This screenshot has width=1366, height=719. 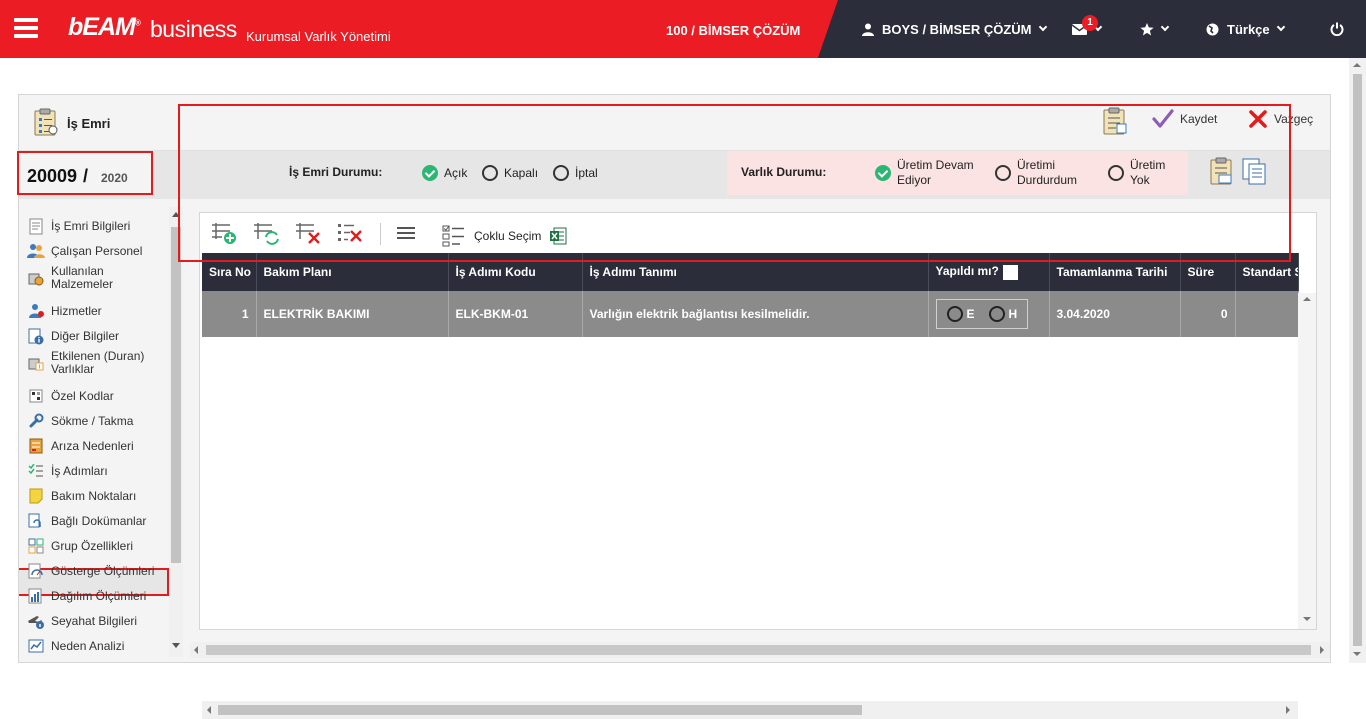 What do you see at coordinates (104, 27) in the screenshot?
I see `logo: bEAM®` at bounding box center [104, 27].